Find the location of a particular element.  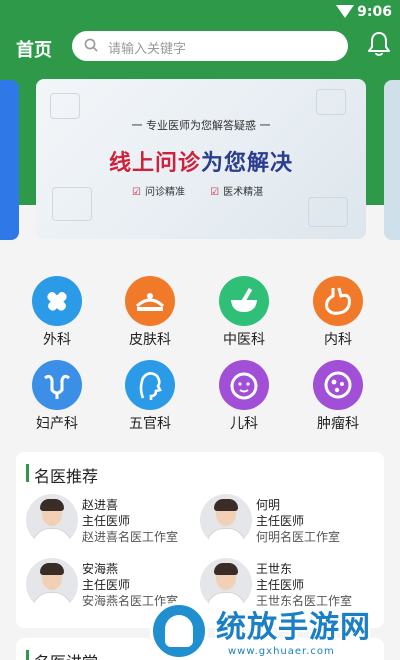

status-time: 9:06 is located at coordinates (374, 12).